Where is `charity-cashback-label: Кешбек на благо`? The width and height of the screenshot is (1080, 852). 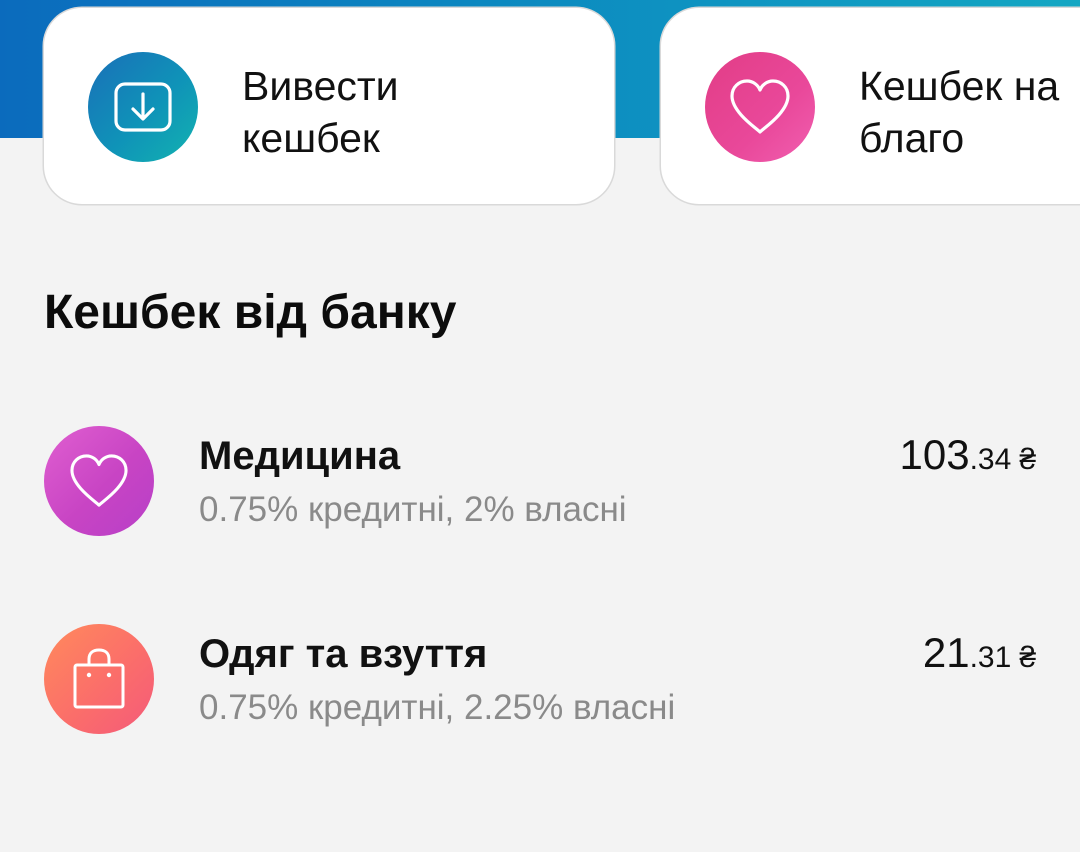
charity-cashback-label: Кешбек на благо is located at coordinates (959, 112).